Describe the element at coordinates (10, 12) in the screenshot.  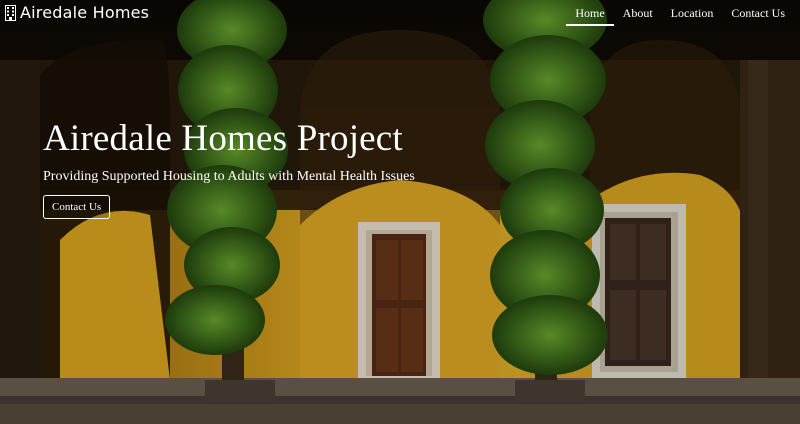
I see `building-icon` at that location.